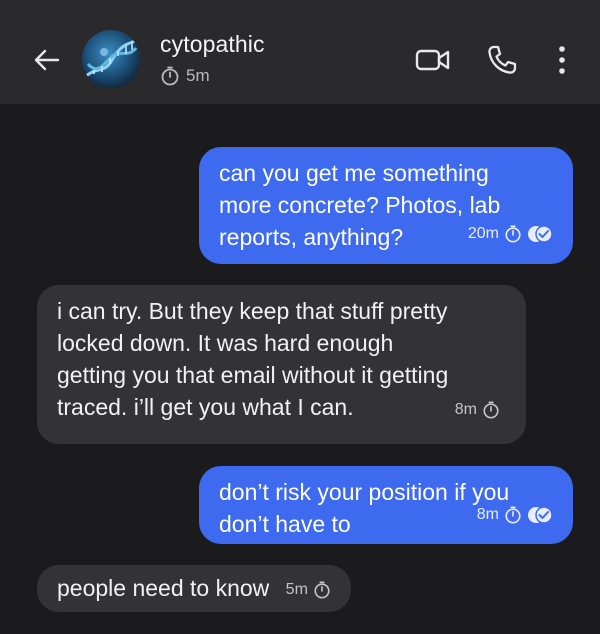 The width and height of the screenshot is (600, 634). I want to click on avatar, so click(111, 59).